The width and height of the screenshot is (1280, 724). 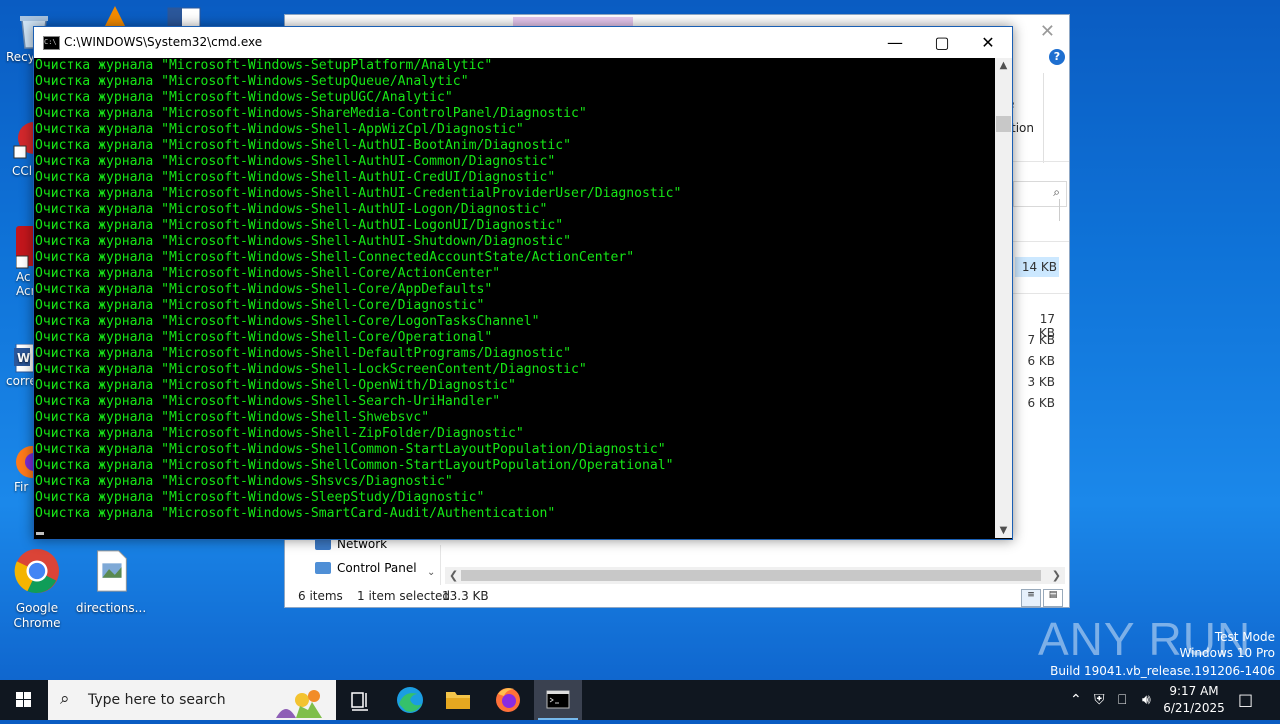 What do you see at coordinates (40, 533) in the screenshot?
I see `text-cursor` at bounding box center [40, 533].